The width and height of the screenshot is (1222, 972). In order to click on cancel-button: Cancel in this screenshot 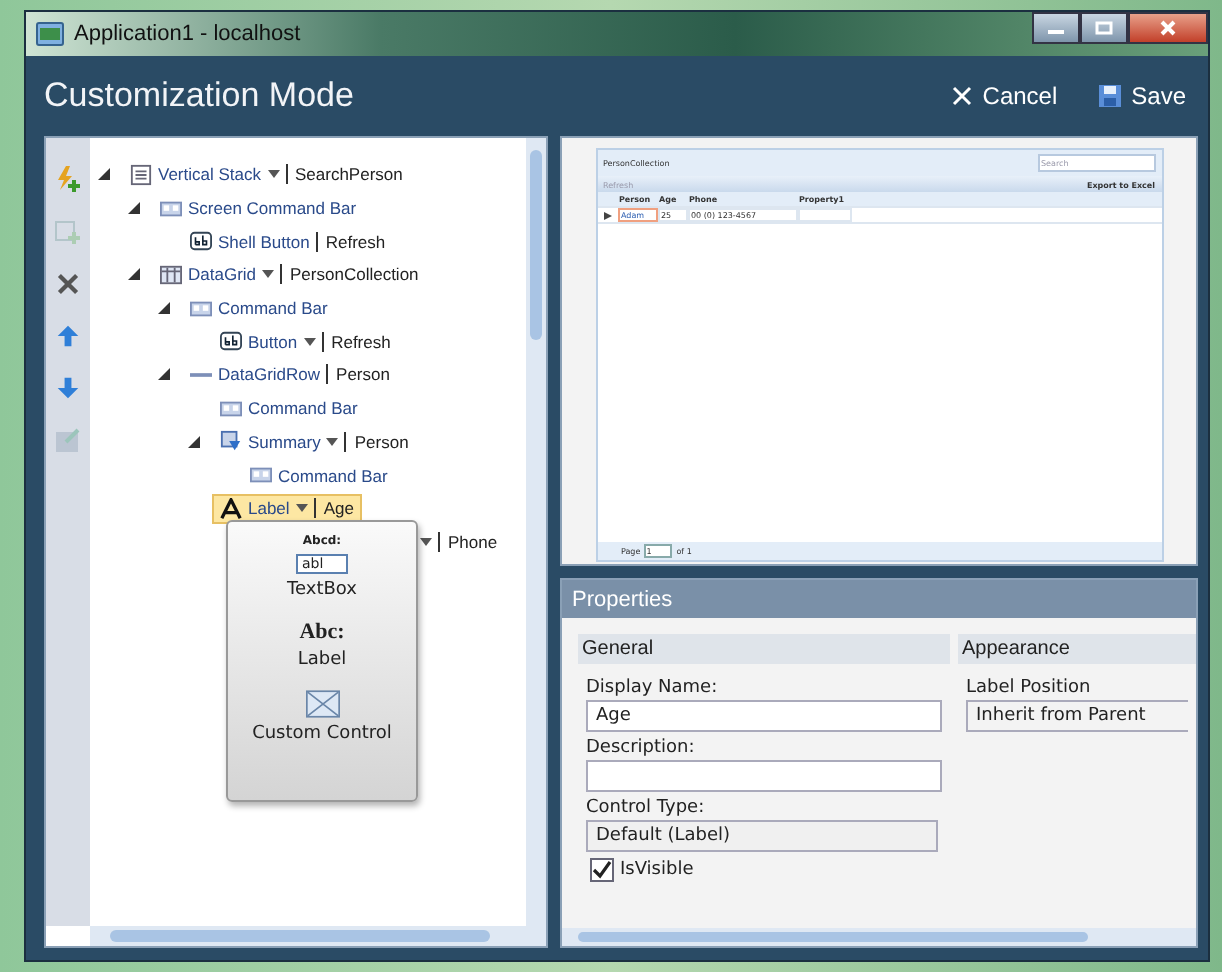, I will do `click(1005, 96)`.